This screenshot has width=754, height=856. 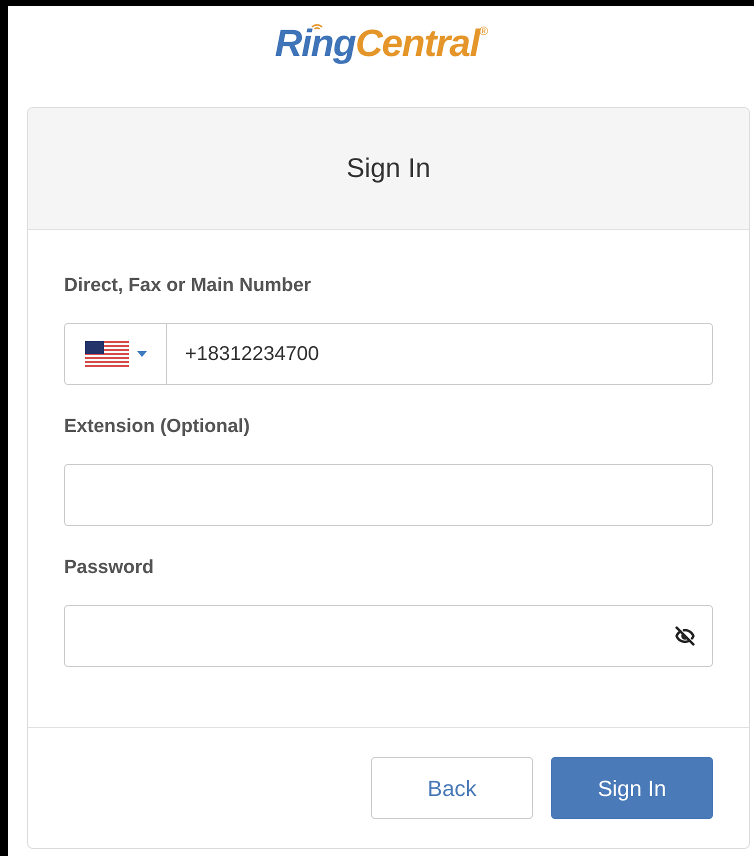 I want to click on flag-icon, so click(x=106, y=354).